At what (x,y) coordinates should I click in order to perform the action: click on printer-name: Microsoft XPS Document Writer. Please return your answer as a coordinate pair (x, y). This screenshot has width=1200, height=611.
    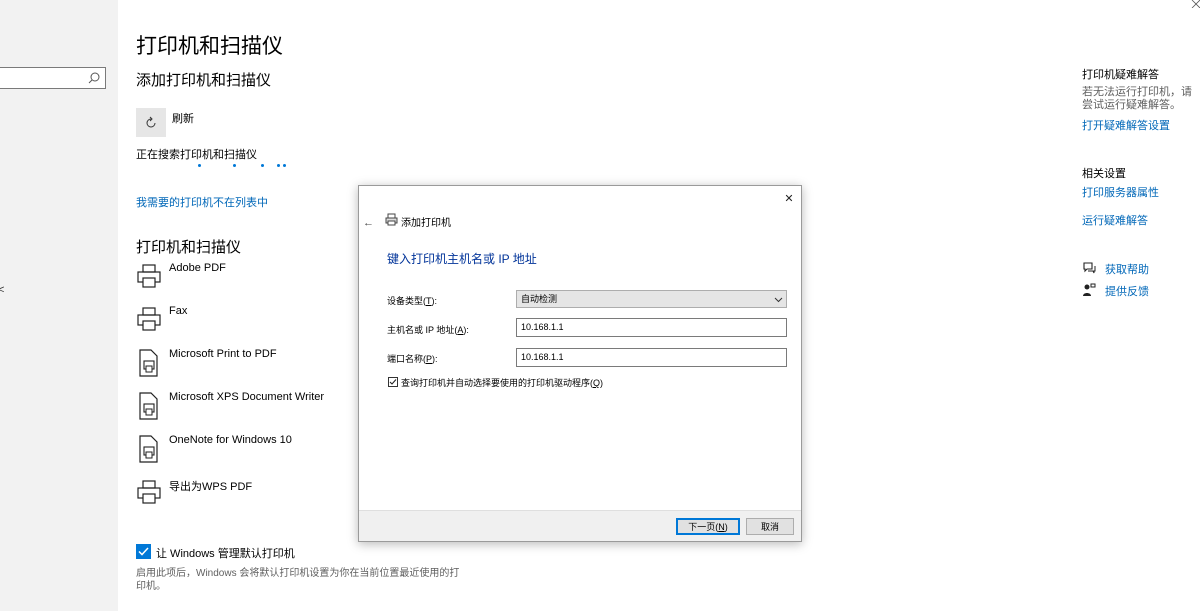
    Looking at the image, I should click on (247, 397).